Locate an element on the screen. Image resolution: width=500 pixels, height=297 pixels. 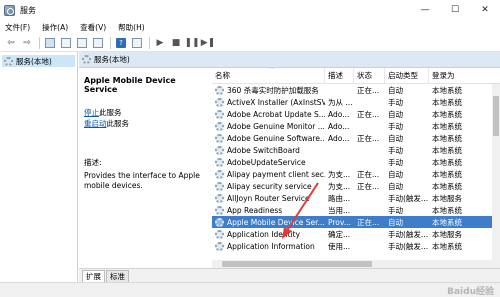
show-console-tree-icon is located at coordinates (50, 43).